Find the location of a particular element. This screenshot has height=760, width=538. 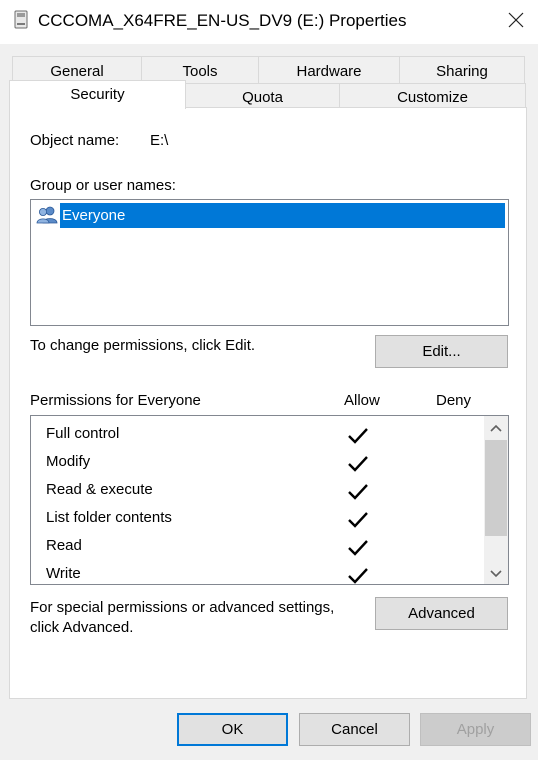

permission-name: Read is located at coordinates (64, 545).